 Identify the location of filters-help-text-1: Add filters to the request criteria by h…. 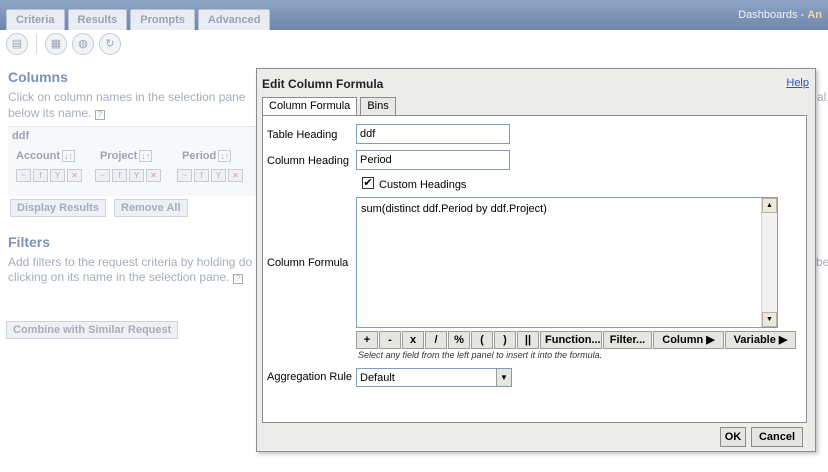
(130, 262).